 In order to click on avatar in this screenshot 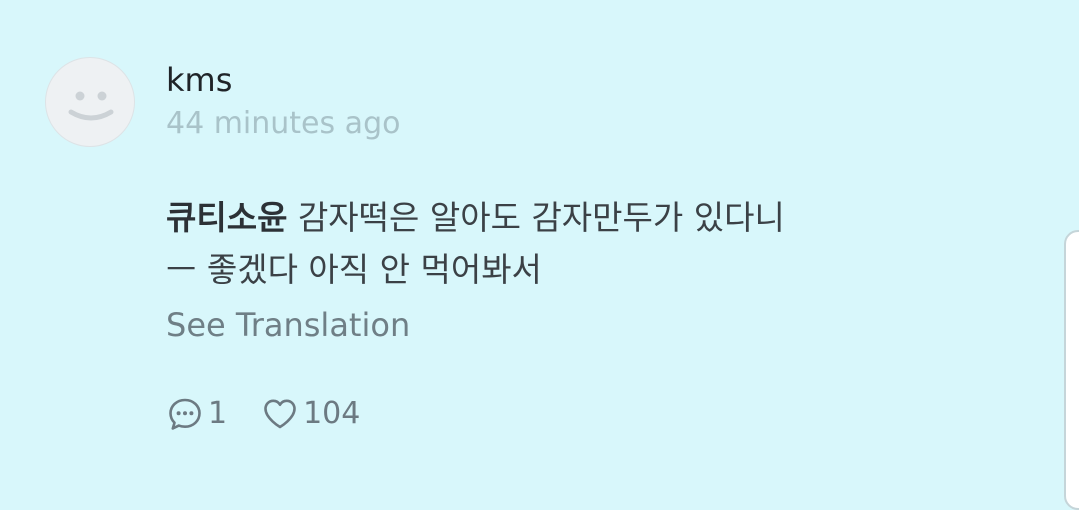, I will do `click(90, 102)`.